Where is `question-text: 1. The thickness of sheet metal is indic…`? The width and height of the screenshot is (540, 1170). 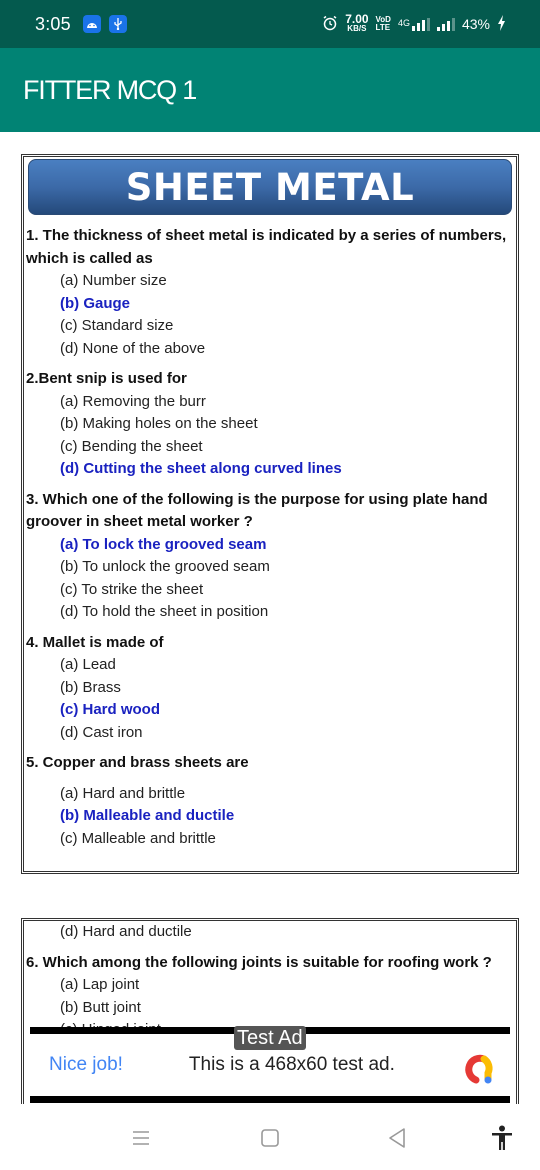 question-text: 1. The thickness of sheet metal is indic… is located at coordinates (266, 247).